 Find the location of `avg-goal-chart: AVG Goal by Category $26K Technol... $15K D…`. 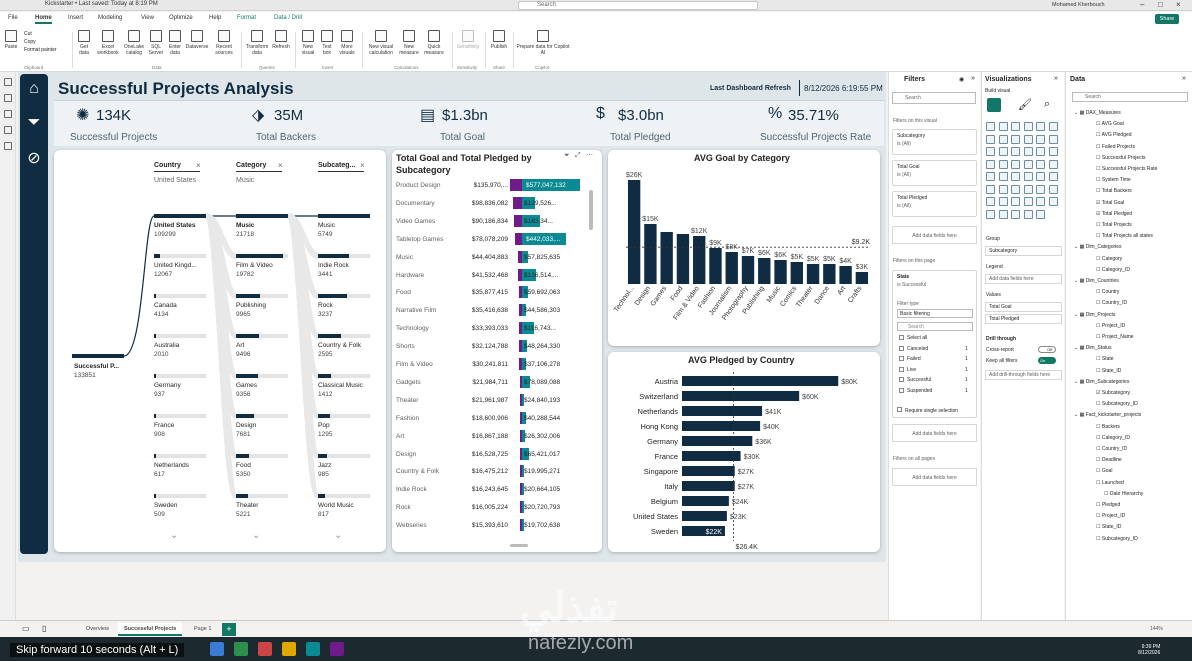

avg-goal-chart: AVG Goal by Category $26K Technol... $15K D… is located at coordinates (744, 248).